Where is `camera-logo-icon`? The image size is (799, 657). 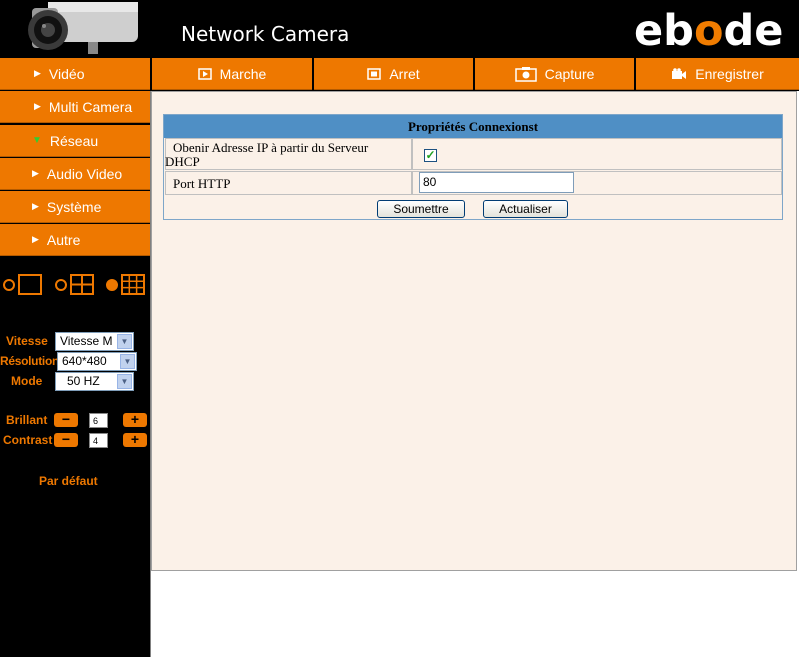 camera-logo-icon is located at coordinates (83, 28).